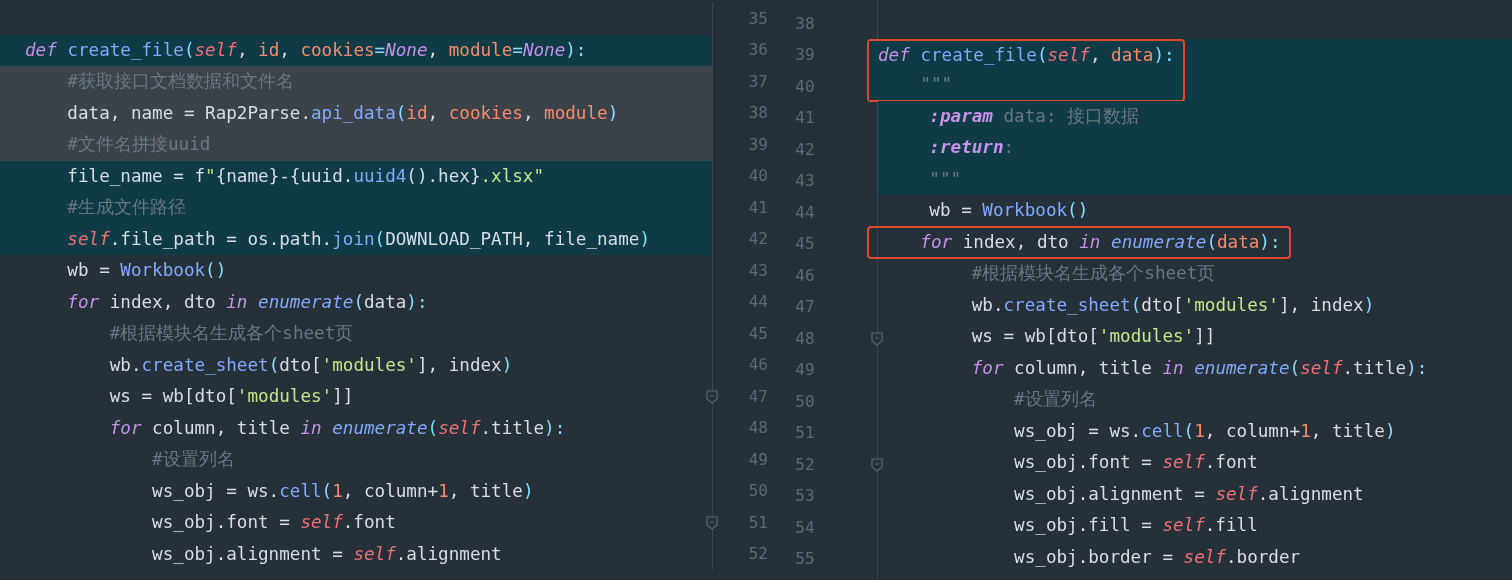  Describe the element at coordinates (1136, 525) in the screenshot. I see `code-line: ws_obj.fill = self.fill` at that location.